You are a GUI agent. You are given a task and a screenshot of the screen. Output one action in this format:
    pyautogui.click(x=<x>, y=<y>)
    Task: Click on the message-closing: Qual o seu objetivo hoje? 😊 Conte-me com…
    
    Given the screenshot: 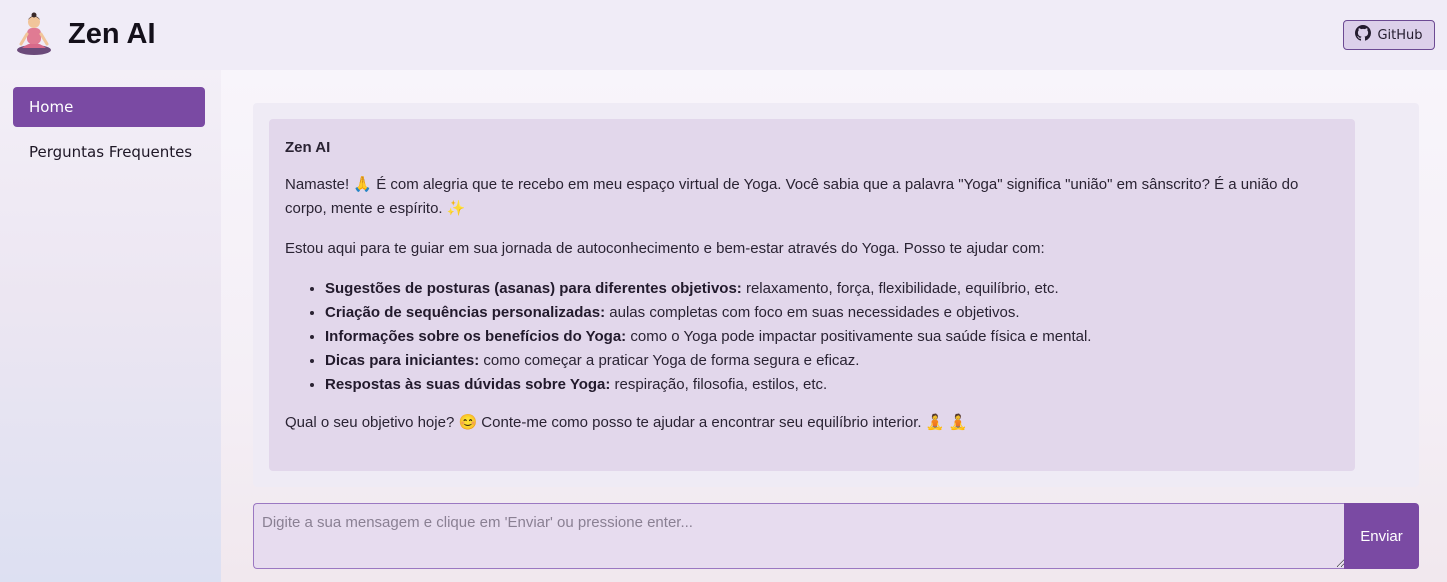 What is the action you would take?
    pyautogui.click(x=626, y=422)
    